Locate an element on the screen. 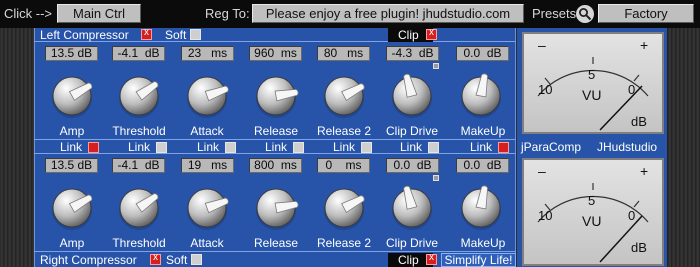  right-amp-value: 13.5 dB is located at coordinates (71, 165).